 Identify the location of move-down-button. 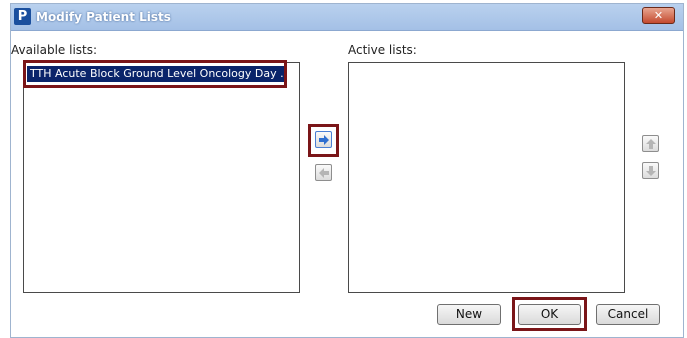
(650, 170).